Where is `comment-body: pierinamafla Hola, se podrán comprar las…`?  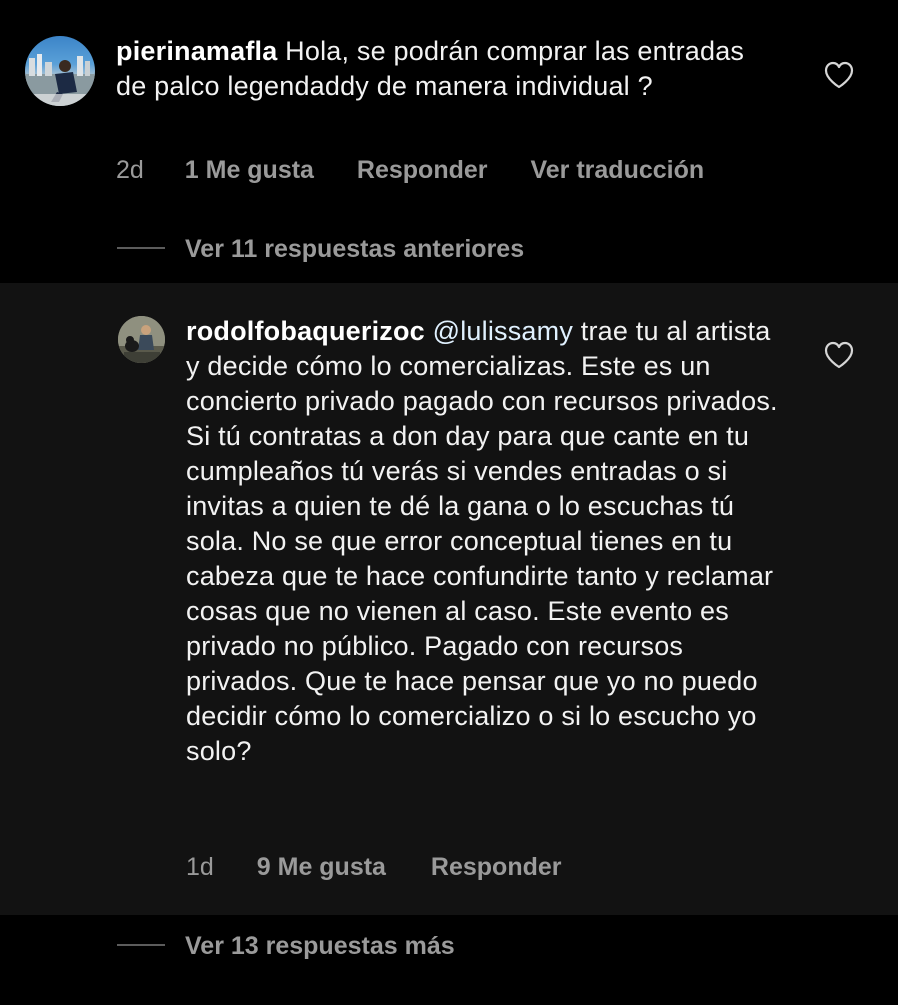
comment-body: pierinamafla Hola, se podrán comprar las… is located at coordinates (436, 69).